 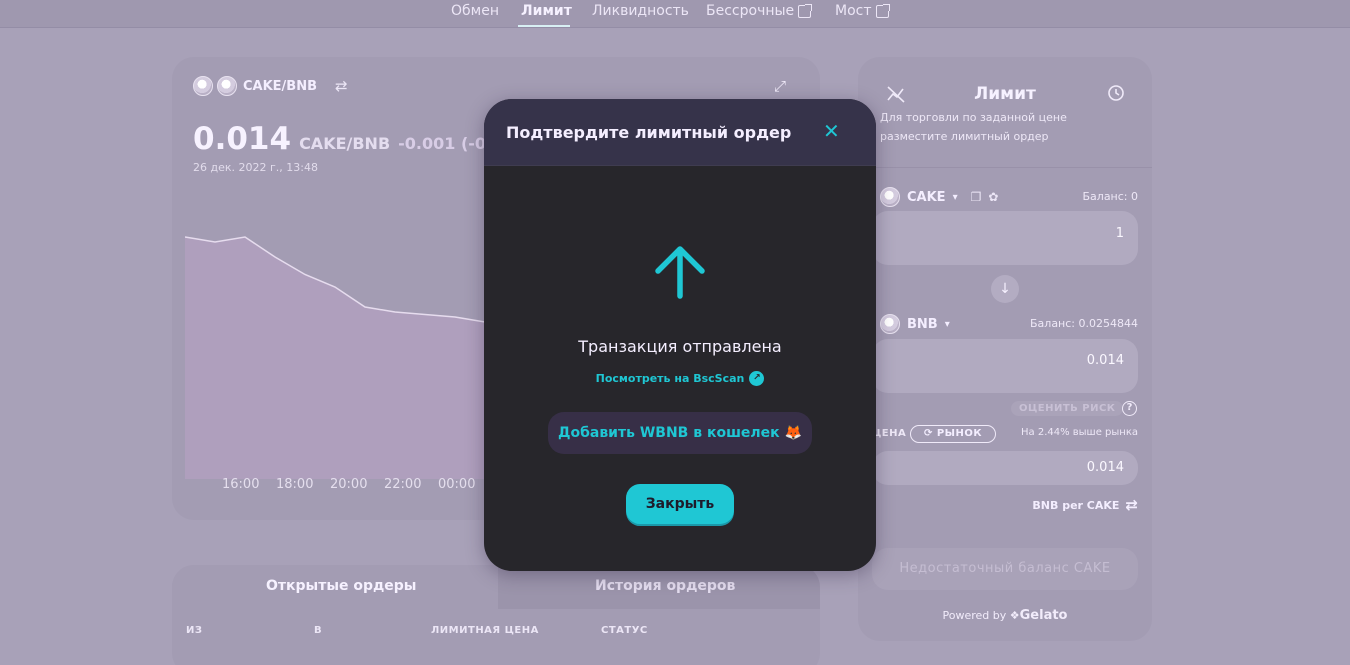 I want to click on to-amount-input: 0.014, so click(x=1005, y=366).